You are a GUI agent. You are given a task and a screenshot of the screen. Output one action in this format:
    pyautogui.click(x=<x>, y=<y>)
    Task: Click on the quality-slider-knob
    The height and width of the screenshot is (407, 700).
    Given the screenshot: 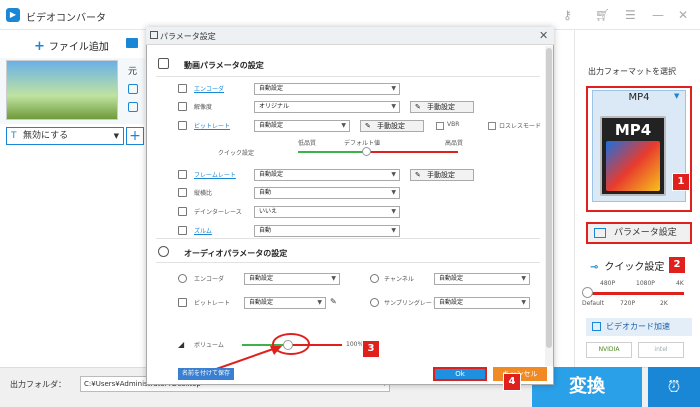 What is the action you would take?
    pyautogui.click(x=366, y=151)
    